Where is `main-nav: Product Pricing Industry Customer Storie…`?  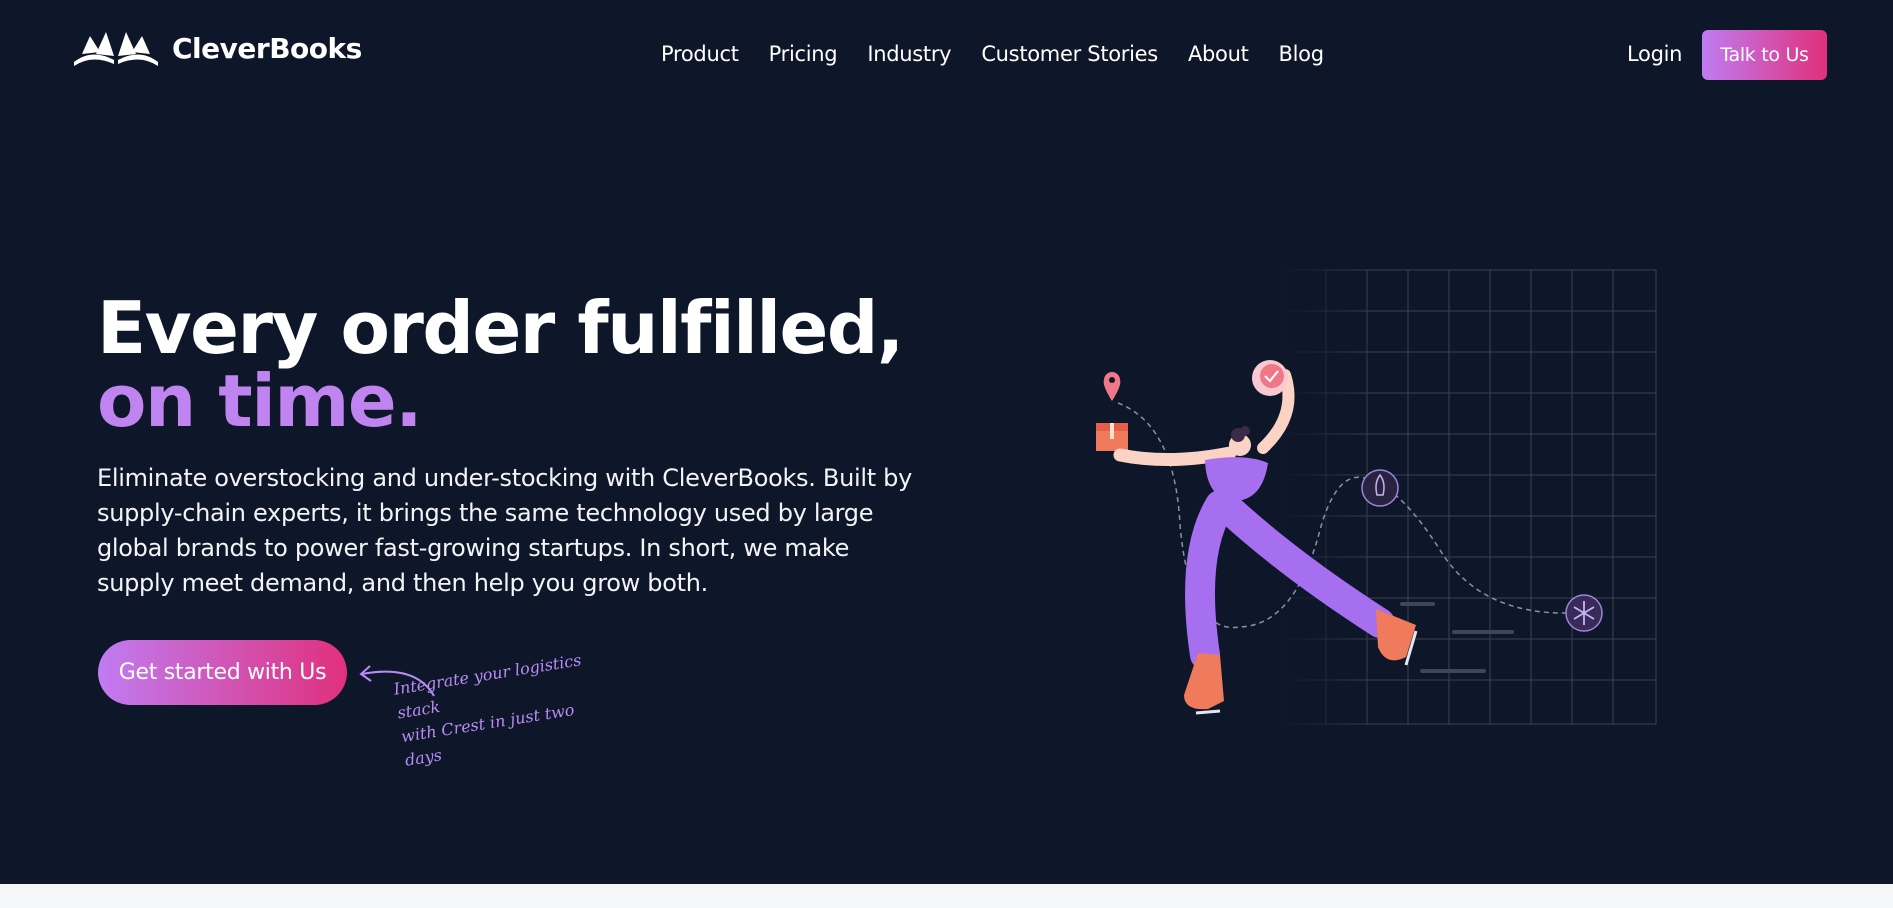
main-nav: Product Pricing Industry Customer Storie… is located at coordinates (1007, 54).